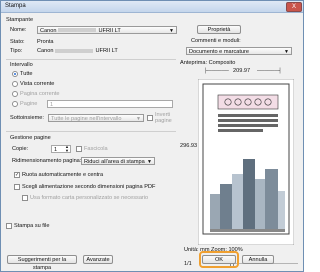  Describe the element at coordinates (17, 175) in the screenshot. I see `autorotate-checkbox: ✓` at that location.